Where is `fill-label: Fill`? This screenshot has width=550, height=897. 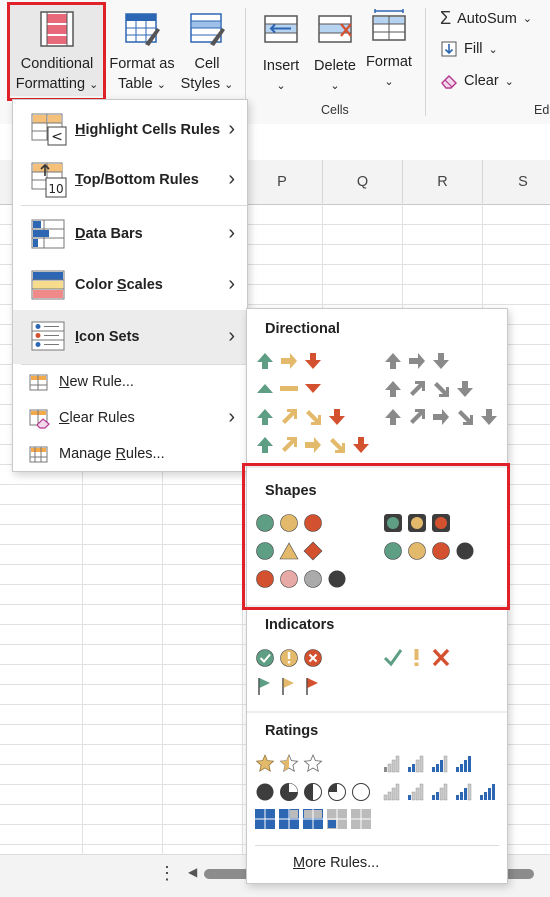
fill-label: Fill is located at coordinates (473, 49).